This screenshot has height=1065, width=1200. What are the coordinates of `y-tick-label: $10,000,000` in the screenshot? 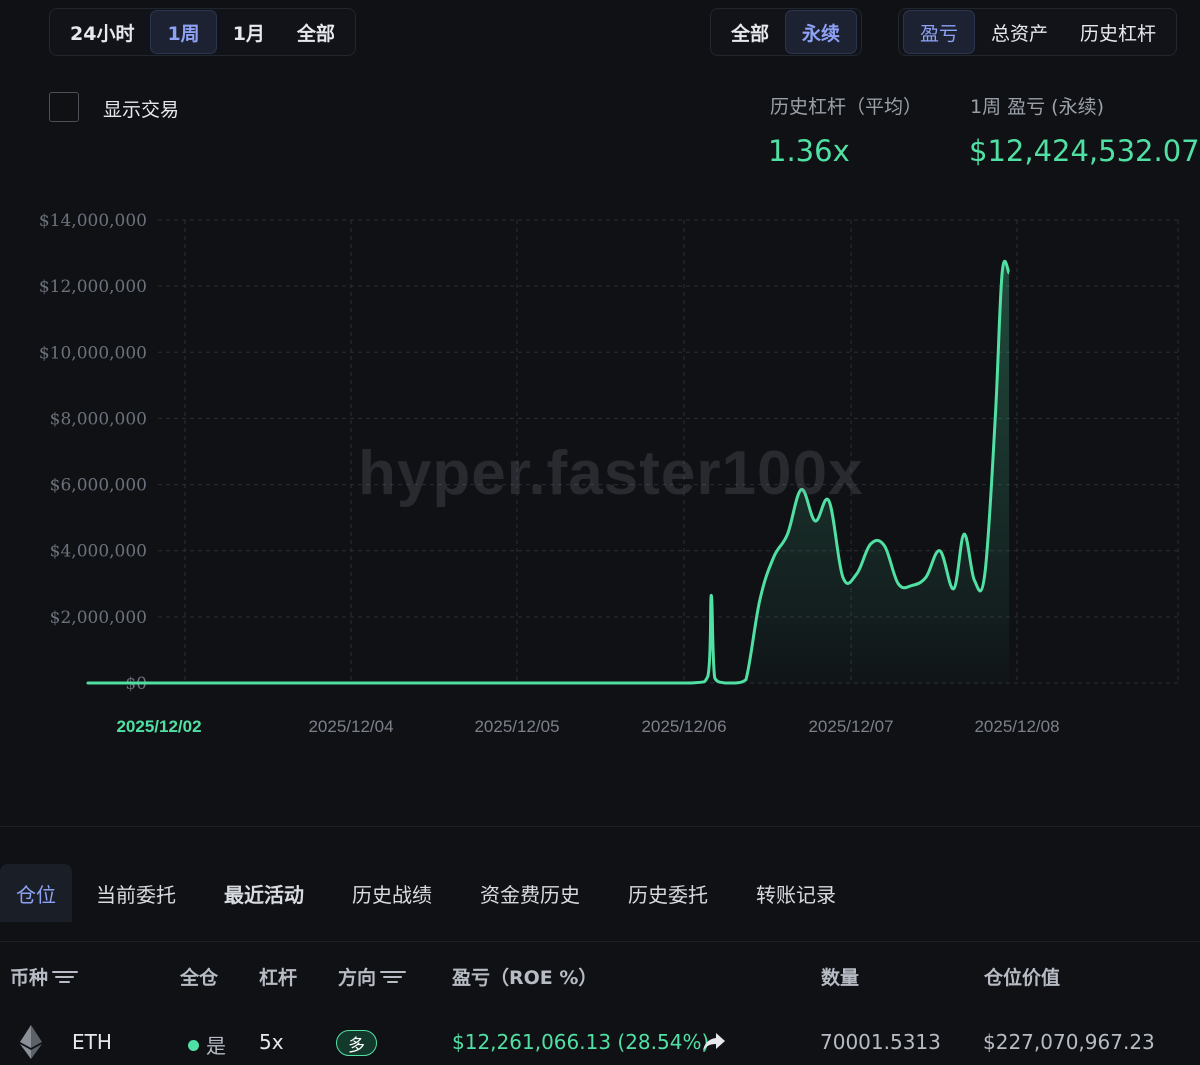 It's located at (93, 353).